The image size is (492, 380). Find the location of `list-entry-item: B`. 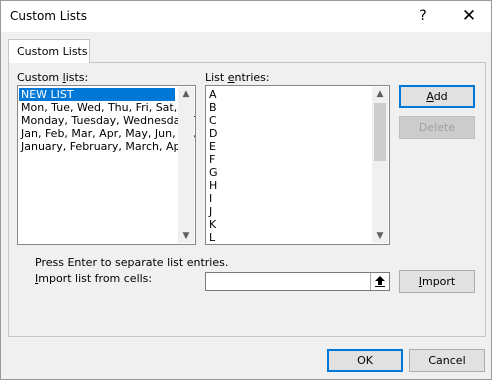

list-entry-item: B is located at coordinates (213, 107).